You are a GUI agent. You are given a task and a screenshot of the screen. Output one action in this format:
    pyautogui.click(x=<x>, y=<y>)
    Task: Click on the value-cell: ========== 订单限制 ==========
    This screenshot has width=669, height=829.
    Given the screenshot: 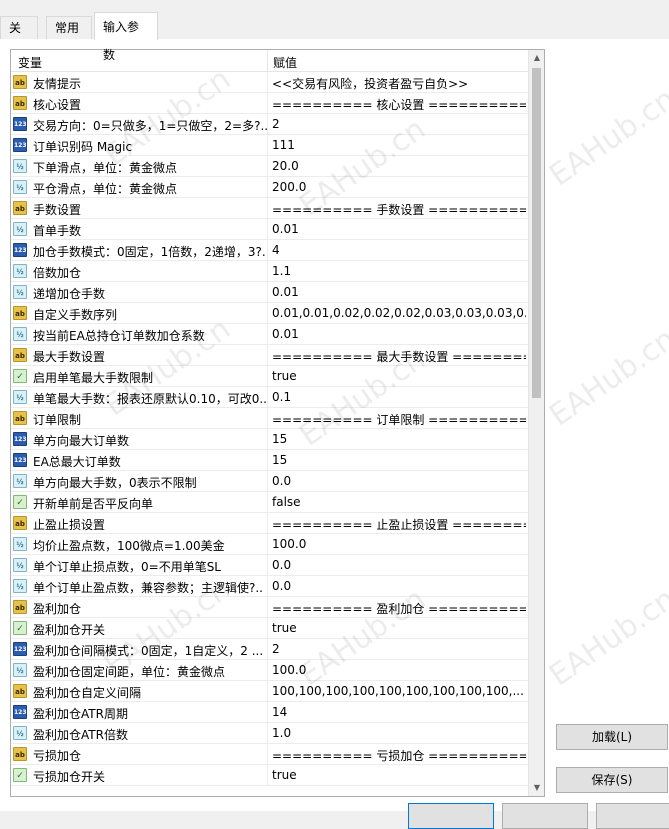 What is the action you would take?
    pyautogui.click(x=397, y=418)
    